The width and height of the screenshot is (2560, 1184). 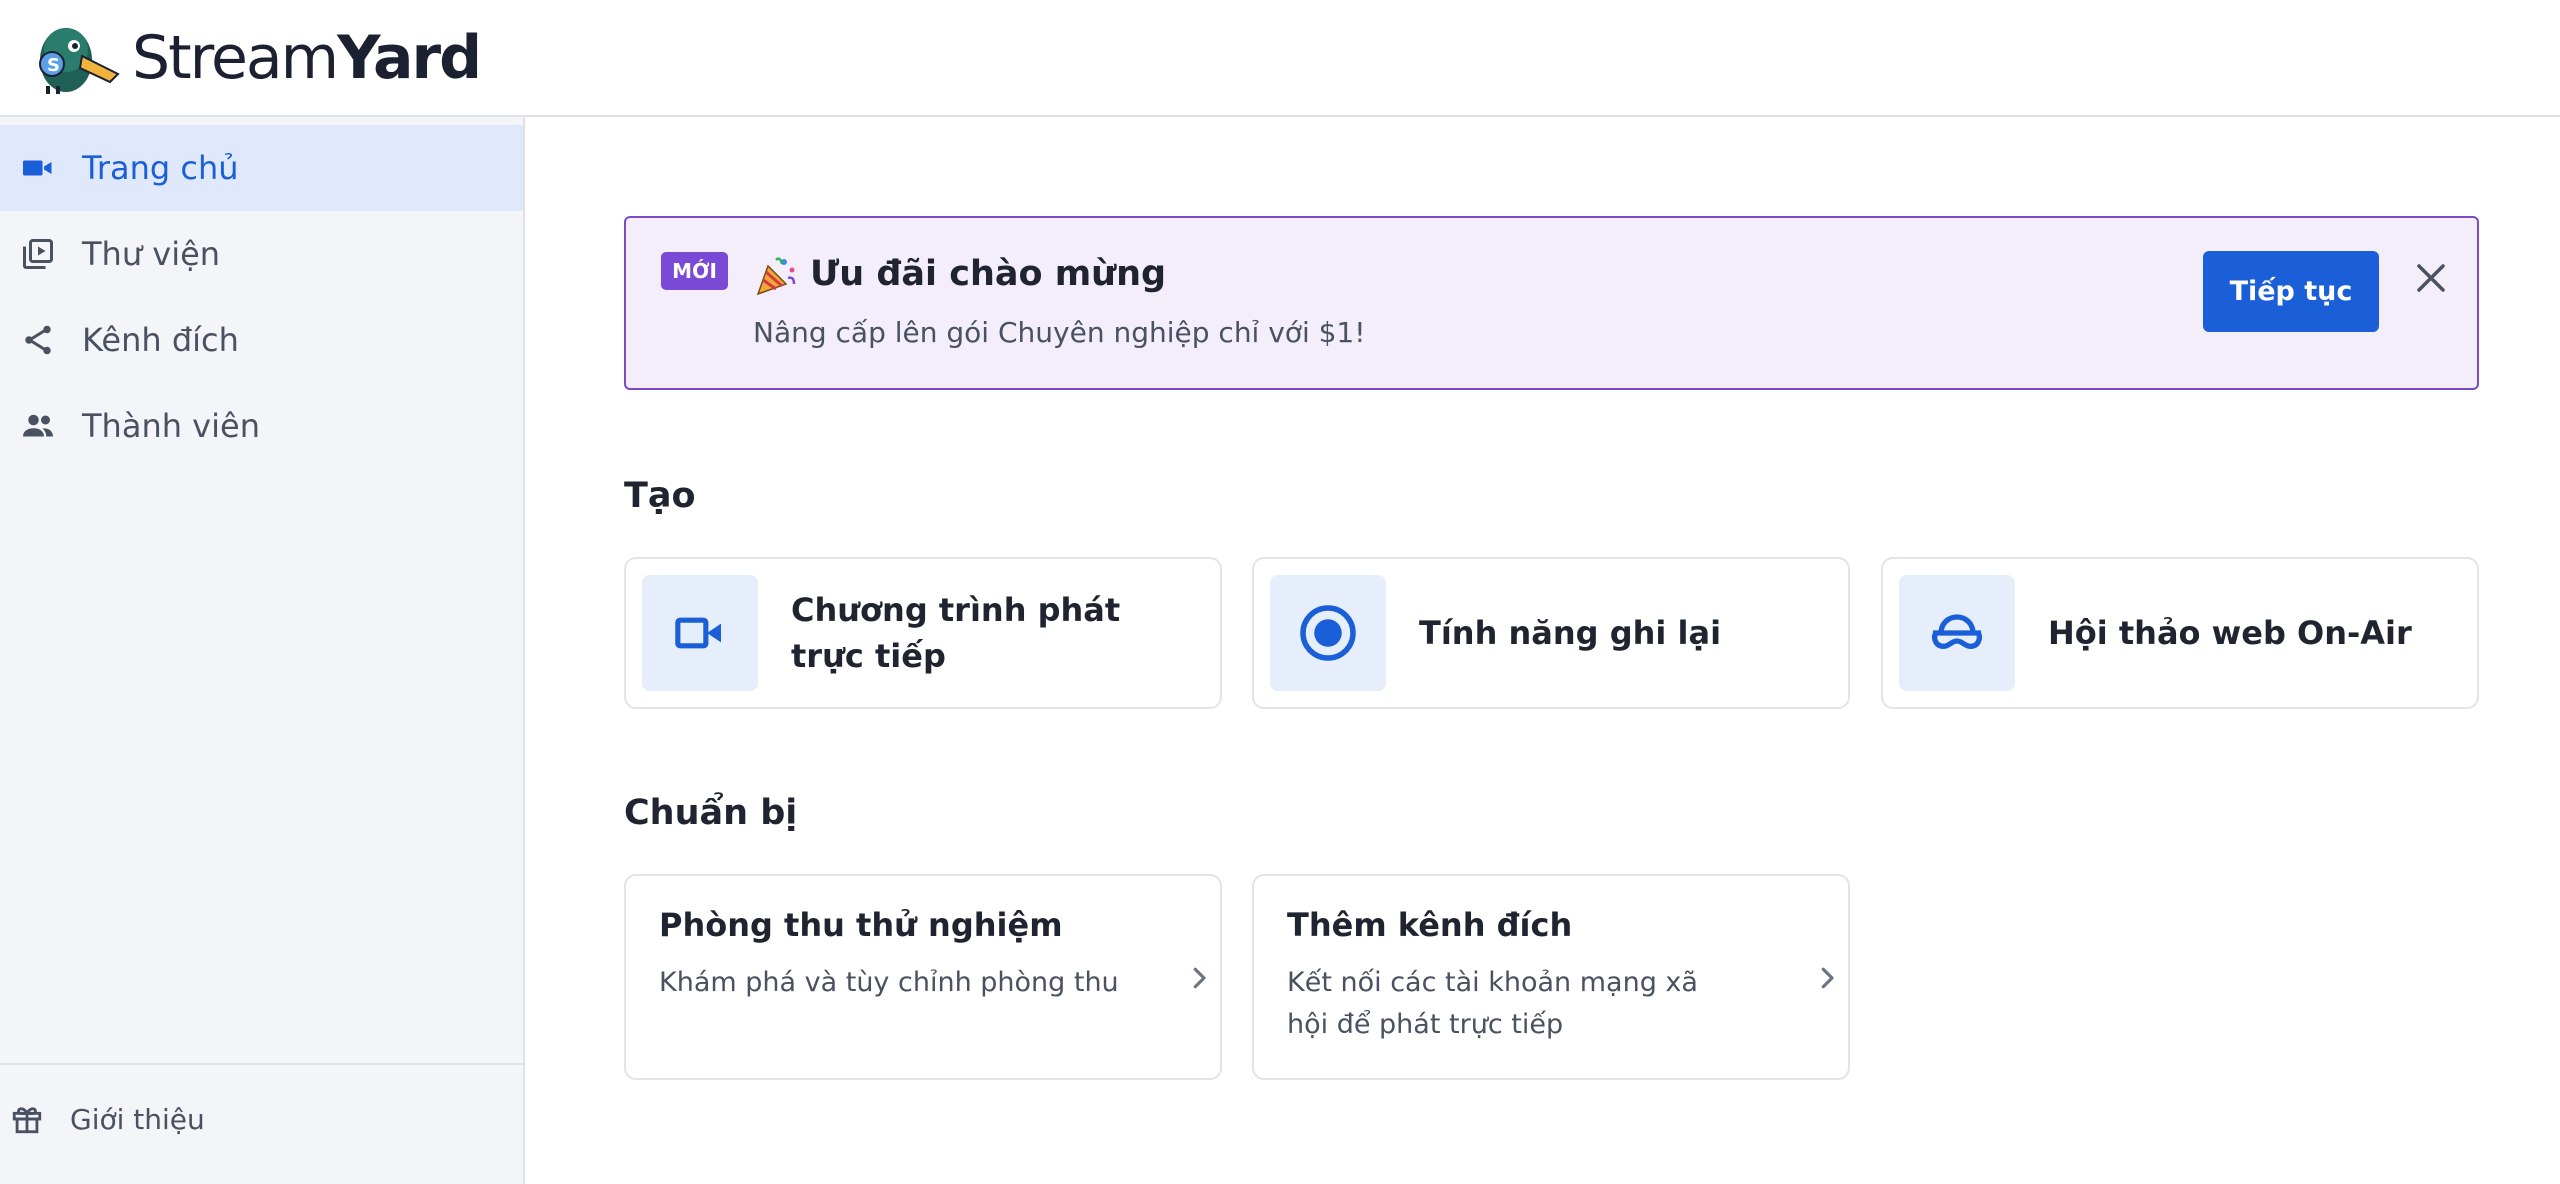 What do you see at coordinates (53, 65) in the screenshot?
I see `svg-text: S` at bounding box center [53, 65].